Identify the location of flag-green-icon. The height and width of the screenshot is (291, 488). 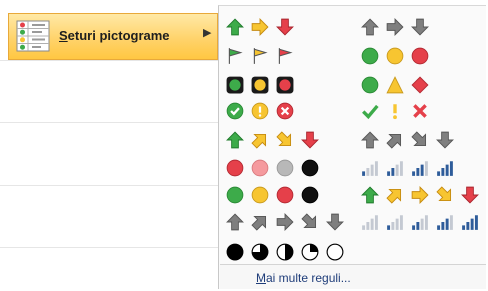
(235, 58).